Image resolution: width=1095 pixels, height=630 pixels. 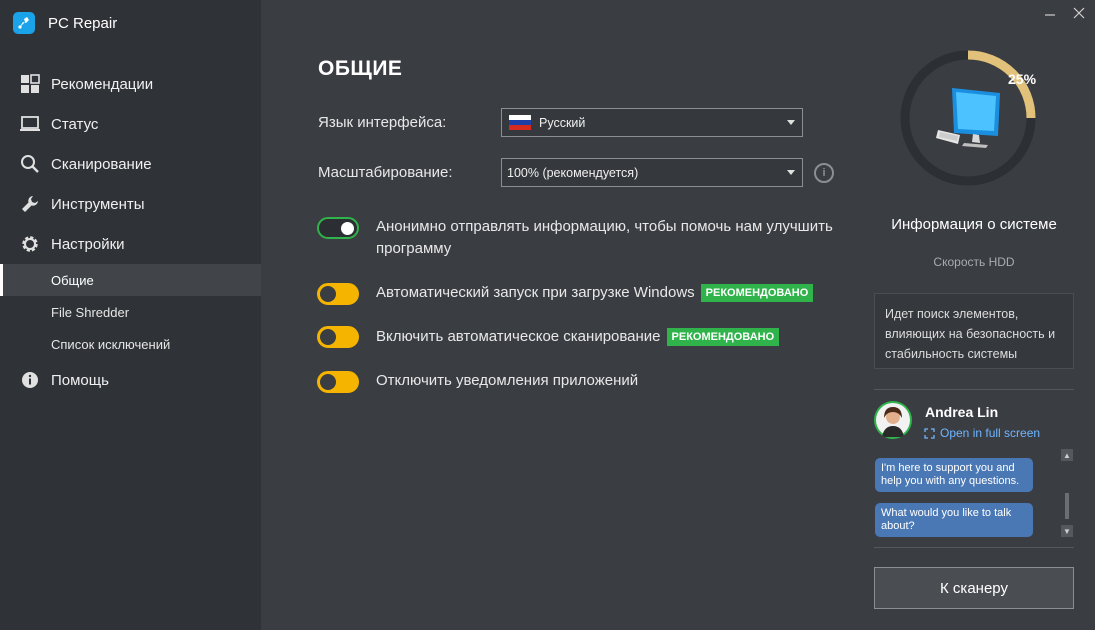 I want to click on sidebar-item-label: Статус, so click(x=75, y=124).